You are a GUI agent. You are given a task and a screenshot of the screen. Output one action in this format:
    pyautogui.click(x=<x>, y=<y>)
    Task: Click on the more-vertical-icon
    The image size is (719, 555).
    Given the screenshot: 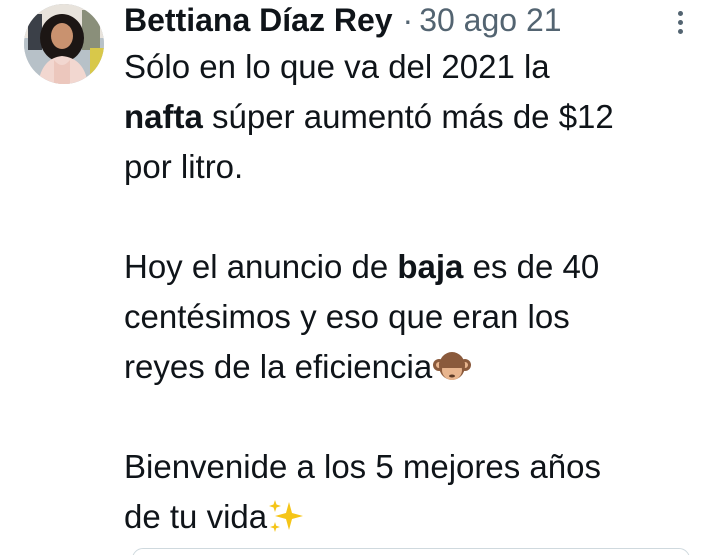 What is the action you would take?
    pyautogui.click(x=681, y=22)
    